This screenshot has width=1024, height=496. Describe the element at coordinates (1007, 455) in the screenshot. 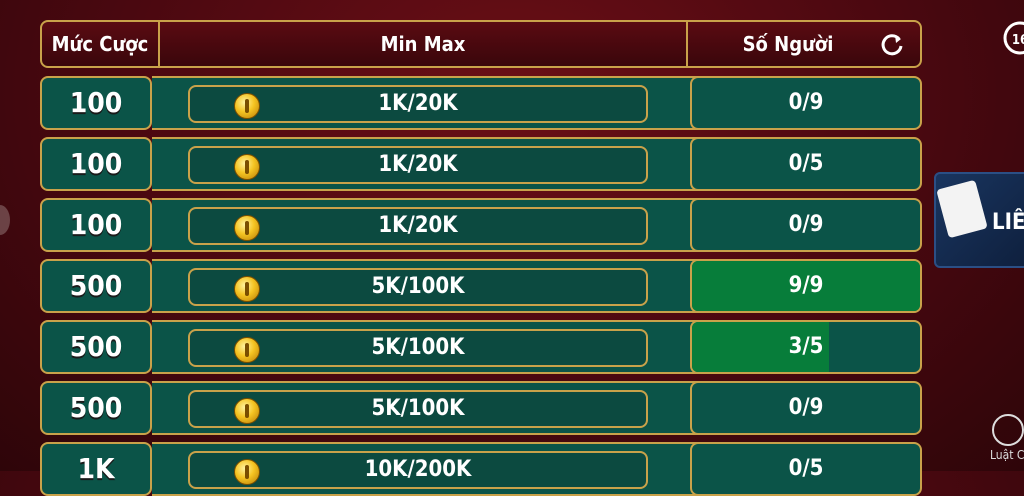

I see `rules-label: Luật C` at that location.